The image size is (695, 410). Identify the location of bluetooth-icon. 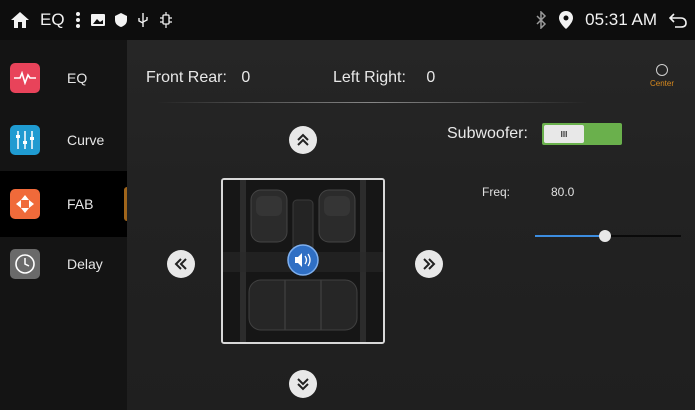
(541, 20).